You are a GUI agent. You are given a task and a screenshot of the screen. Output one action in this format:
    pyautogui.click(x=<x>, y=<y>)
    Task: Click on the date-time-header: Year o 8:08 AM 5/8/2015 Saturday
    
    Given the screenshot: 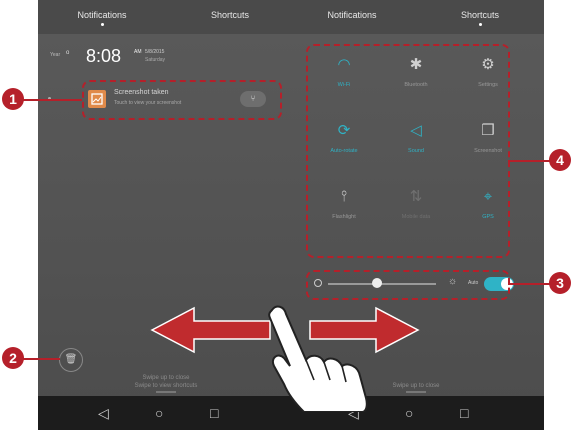 What is the action you would take?
    pyautogui.click(x=172, y=61)
    